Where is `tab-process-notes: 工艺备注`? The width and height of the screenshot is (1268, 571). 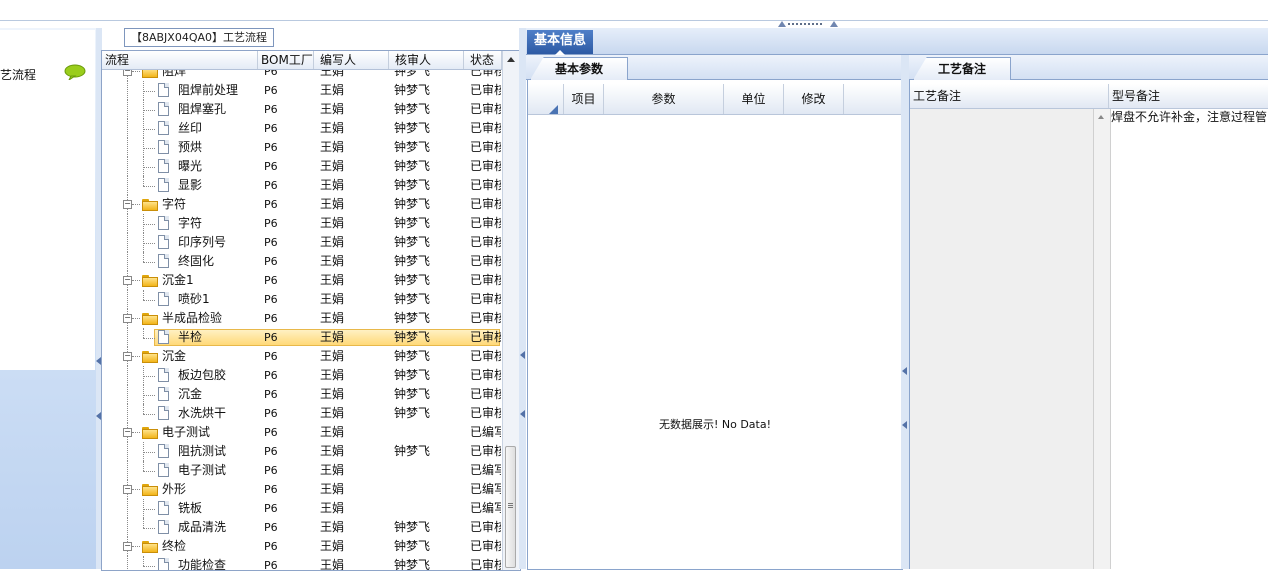 tab-process-notes: 工艺备注 is located at coordinates (962, 68).